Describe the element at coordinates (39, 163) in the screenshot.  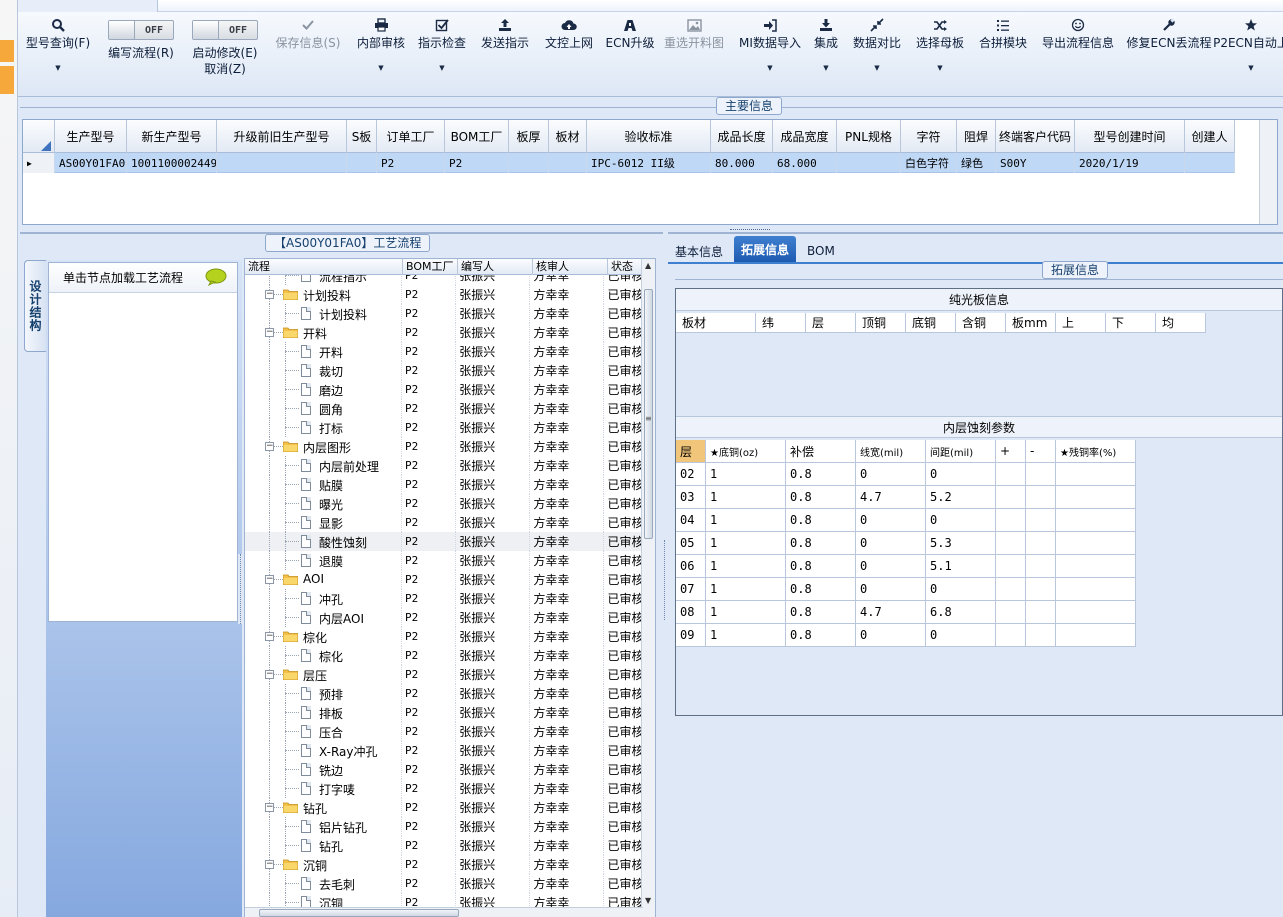
I see `row-indicator: ▶` at that location.